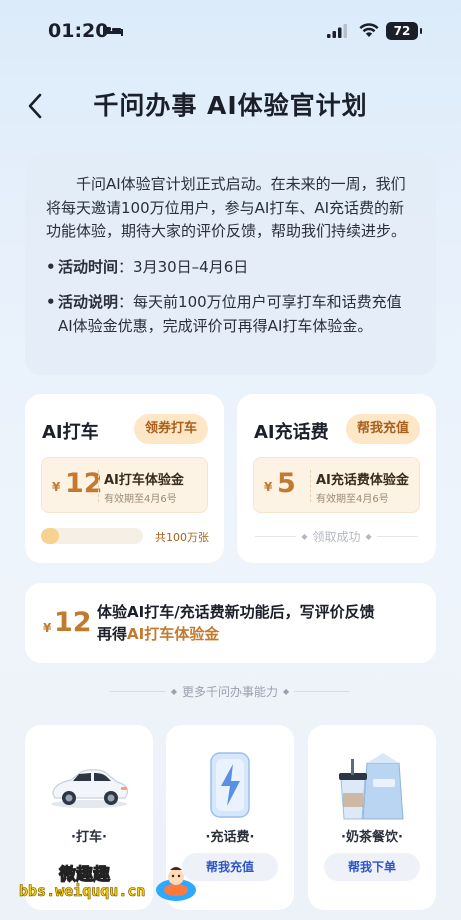 The image size is (461, 920). What do you see at coordinates (372, 785) in the screenshot?
I see `milk-tea-illustration` at bounding box center [372, 785].